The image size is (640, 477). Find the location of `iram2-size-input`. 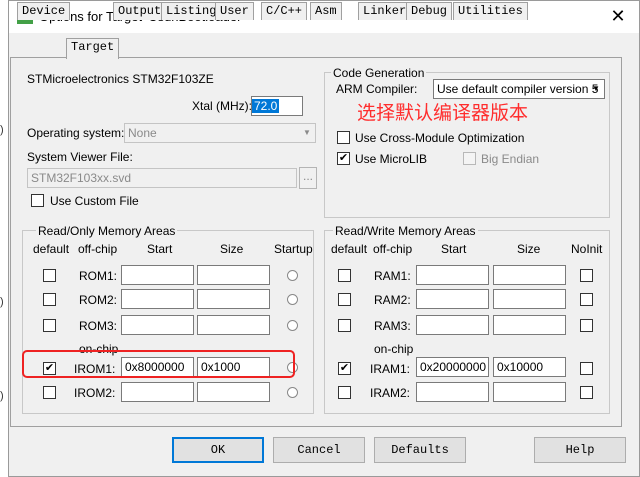

iram2-size-input is located at coordinates (529, 392).